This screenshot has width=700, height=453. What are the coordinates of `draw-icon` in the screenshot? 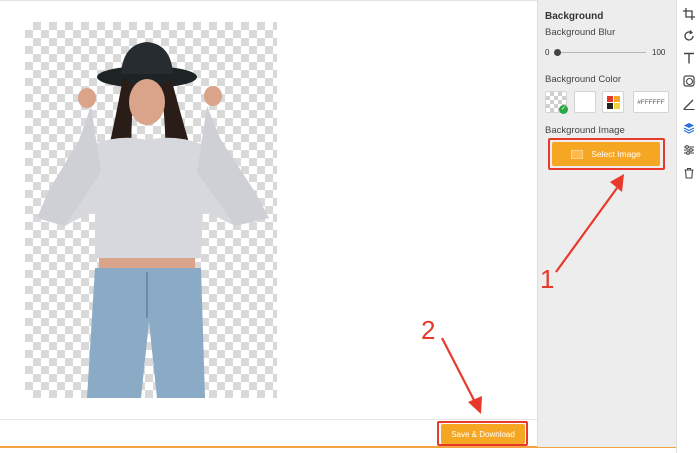 It's located at (689, 104).